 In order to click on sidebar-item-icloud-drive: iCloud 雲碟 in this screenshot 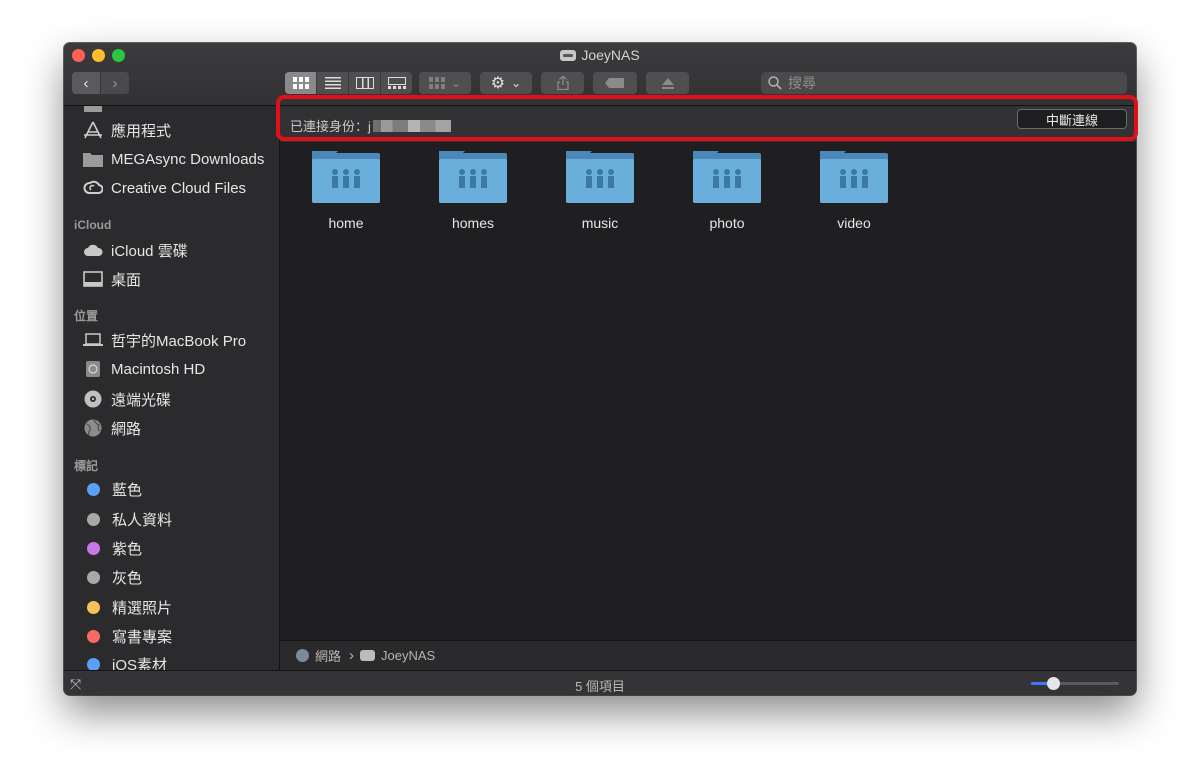, I will do `click(171, 250)`.